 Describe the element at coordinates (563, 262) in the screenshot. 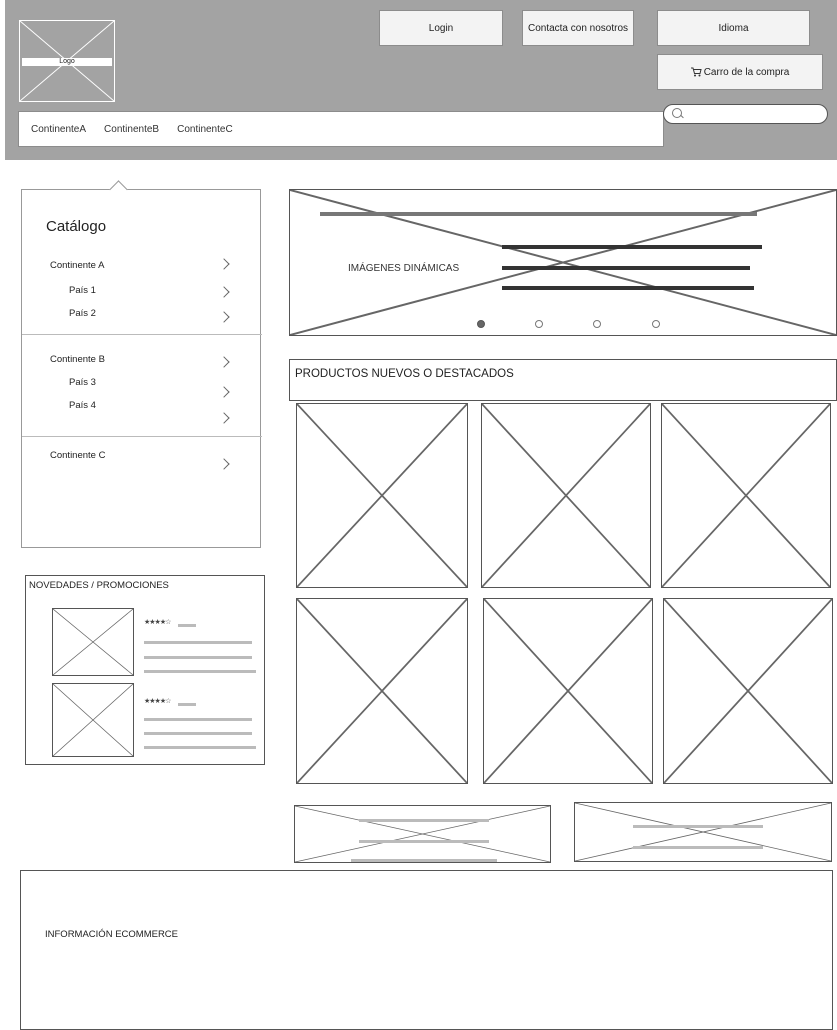

I see `hero-carousel: IMÁGENES DINÁMICAS` at that location.